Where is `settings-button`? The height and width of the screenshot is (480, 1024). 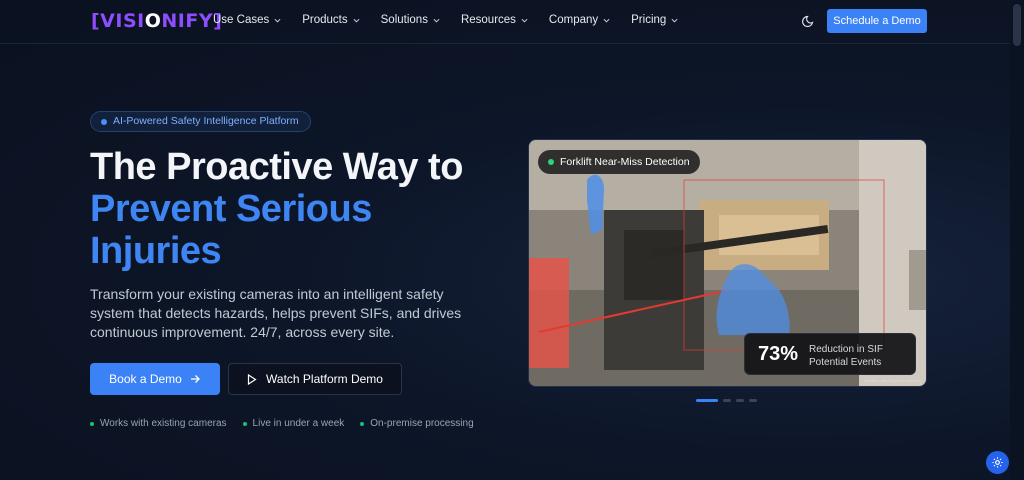 settings-button is located at coordinates (997, 462).